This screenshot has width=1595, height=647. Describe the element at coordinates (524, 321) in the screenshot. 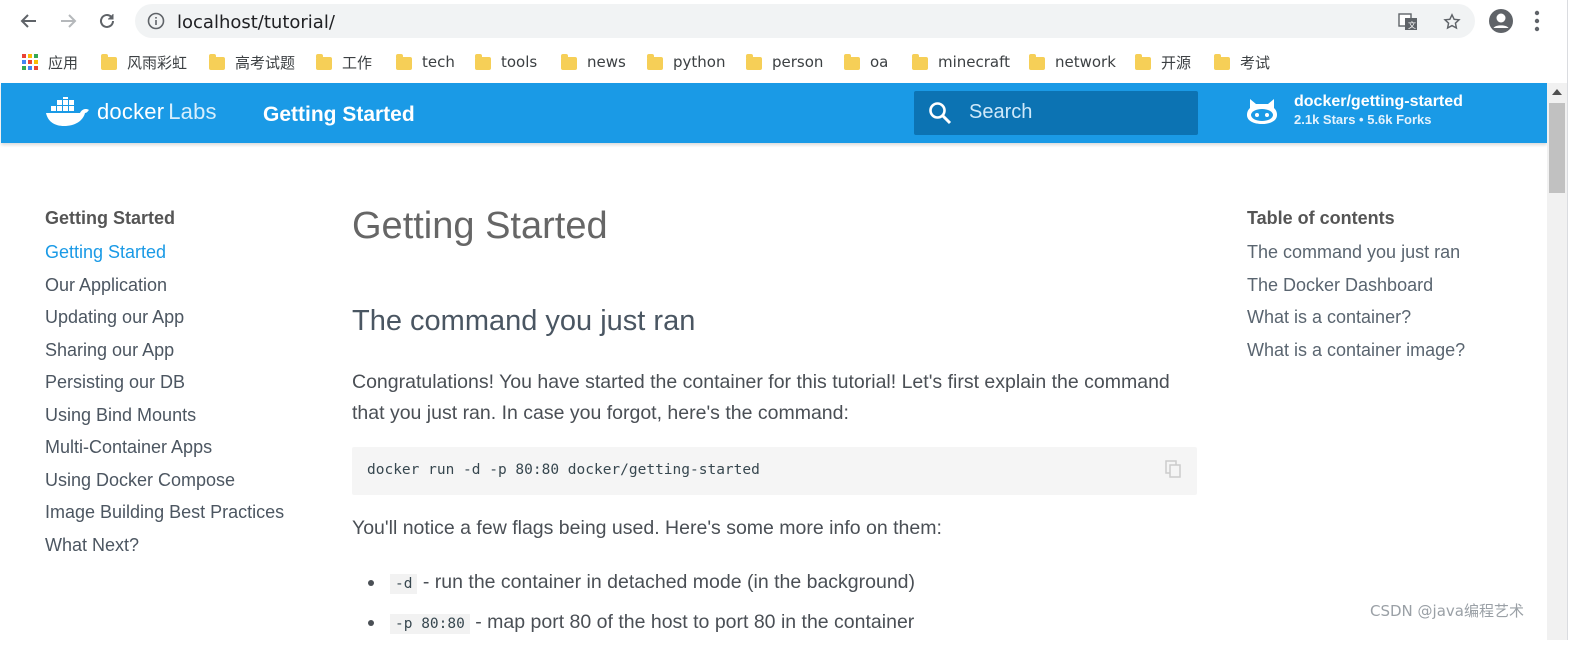

I see `section-heading: The command you just ran` at that location.